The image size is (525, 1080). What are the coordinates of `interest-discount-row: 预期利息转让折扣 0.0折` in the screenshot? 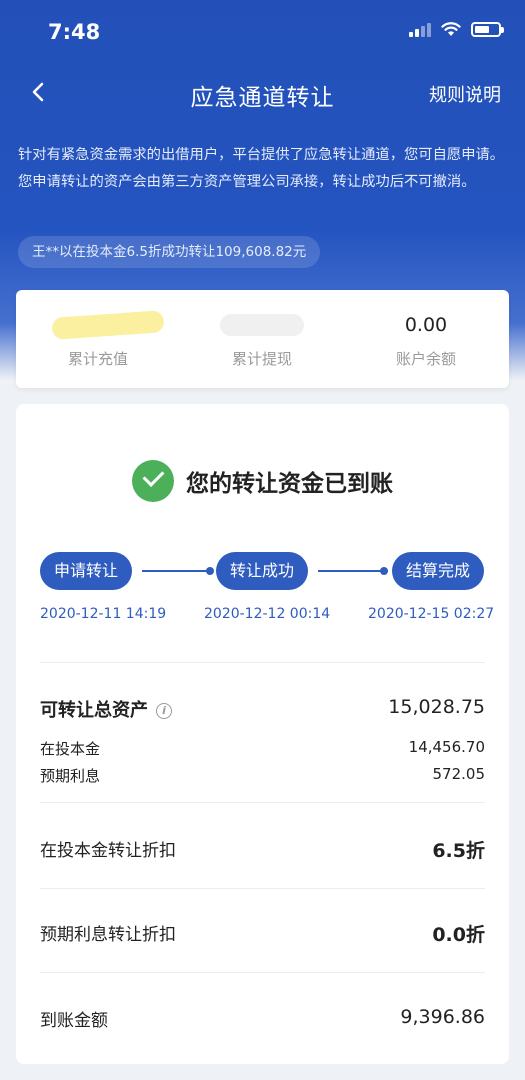 It's located at (262, 934).